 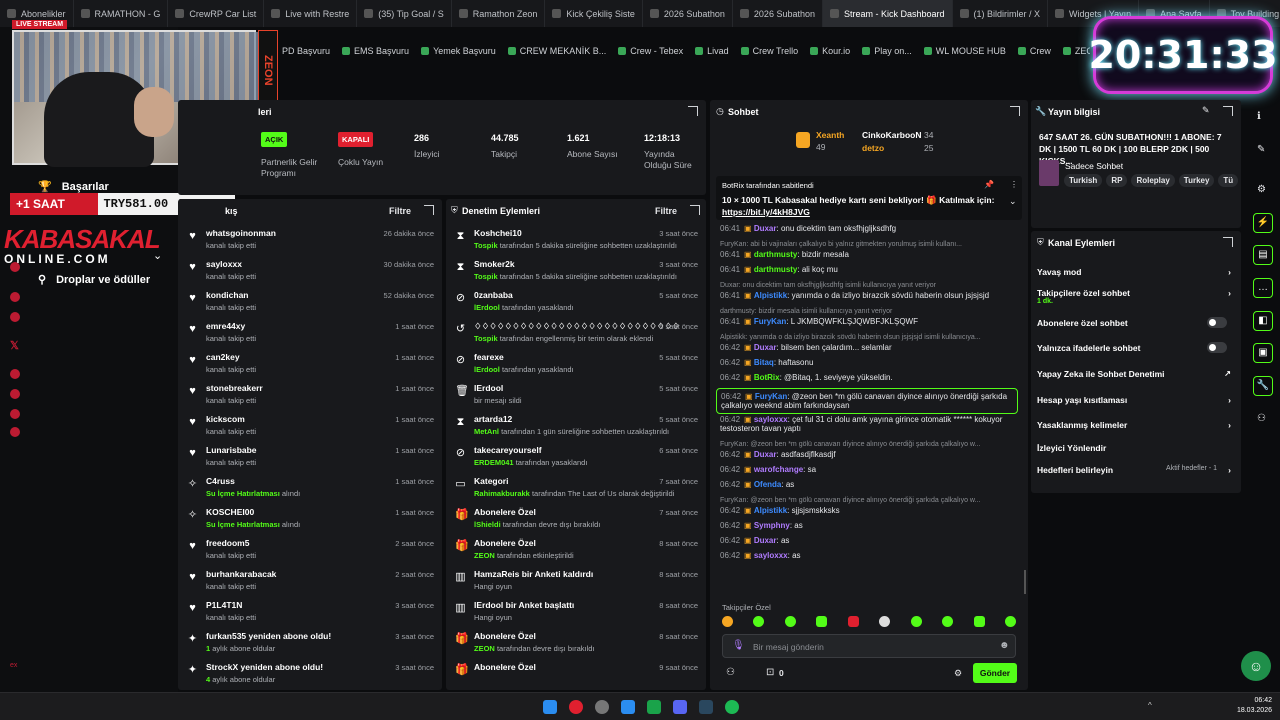 I want to click on activity-item: ♥ kickscom kanalı takip etti 1 saat önce, so click(x=310, y=426).